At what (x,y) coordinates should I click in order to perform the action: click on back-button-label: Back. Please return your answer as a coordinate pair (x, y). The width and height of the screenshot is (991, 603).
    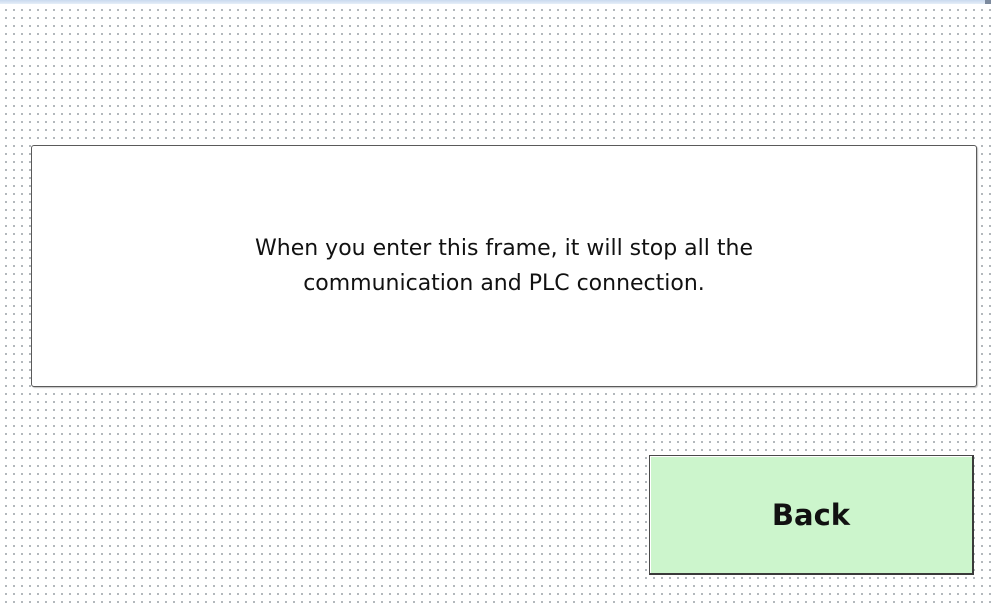
    Looking at the image, I should click on (811, 514).